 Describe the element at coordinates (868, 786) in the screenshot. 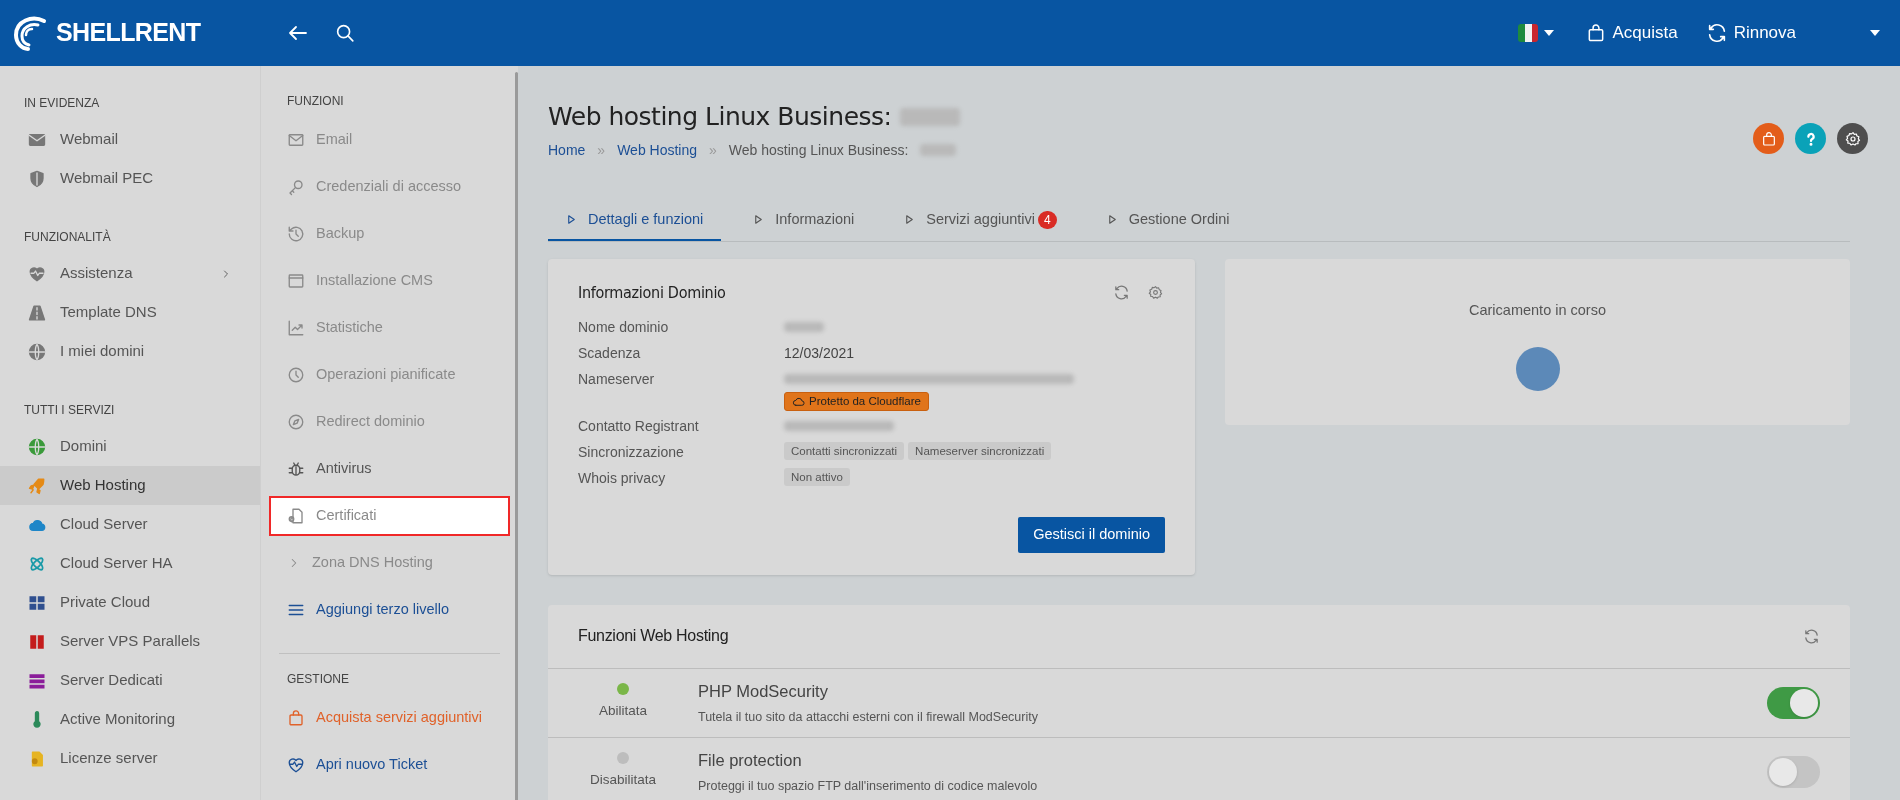

I see `feature-description: Proteggi il tuo spazio FTP dall'inserimento di codice malevolo` at that location.